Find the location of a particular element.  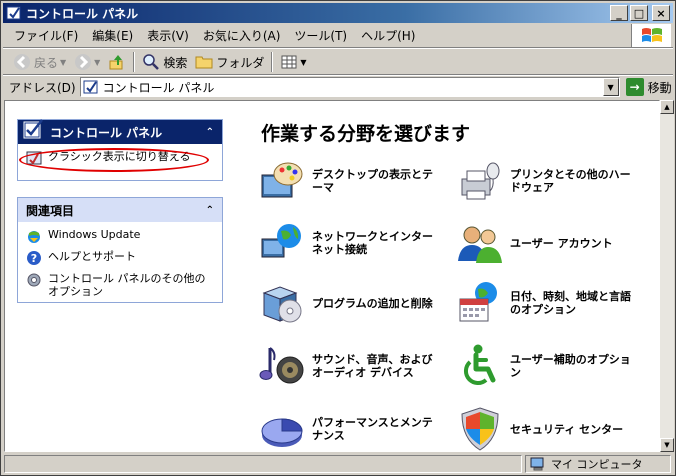

address-input: コントロール パネル ▼ is located at coordinates (349, 87).